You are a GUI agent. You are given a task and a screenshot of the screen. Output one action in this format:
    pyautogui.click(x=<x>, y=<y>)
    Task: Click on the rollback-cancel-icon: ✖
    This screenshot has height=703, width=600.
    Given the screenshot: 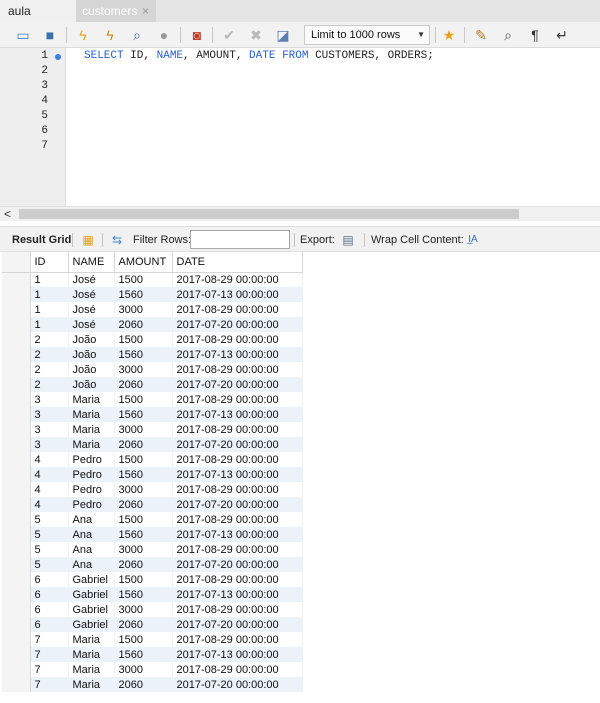 What is the action you would take?
    pyautogui.click(x=256, y=35)
    